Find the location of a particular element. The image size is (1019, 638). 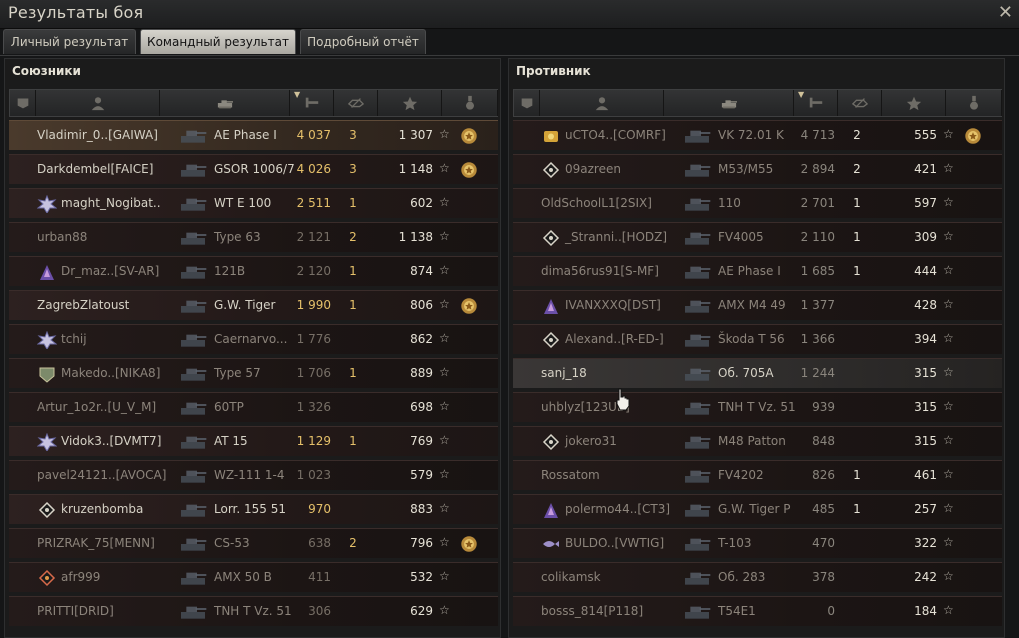

medal-column-icon is located at coordinates (974, 103).